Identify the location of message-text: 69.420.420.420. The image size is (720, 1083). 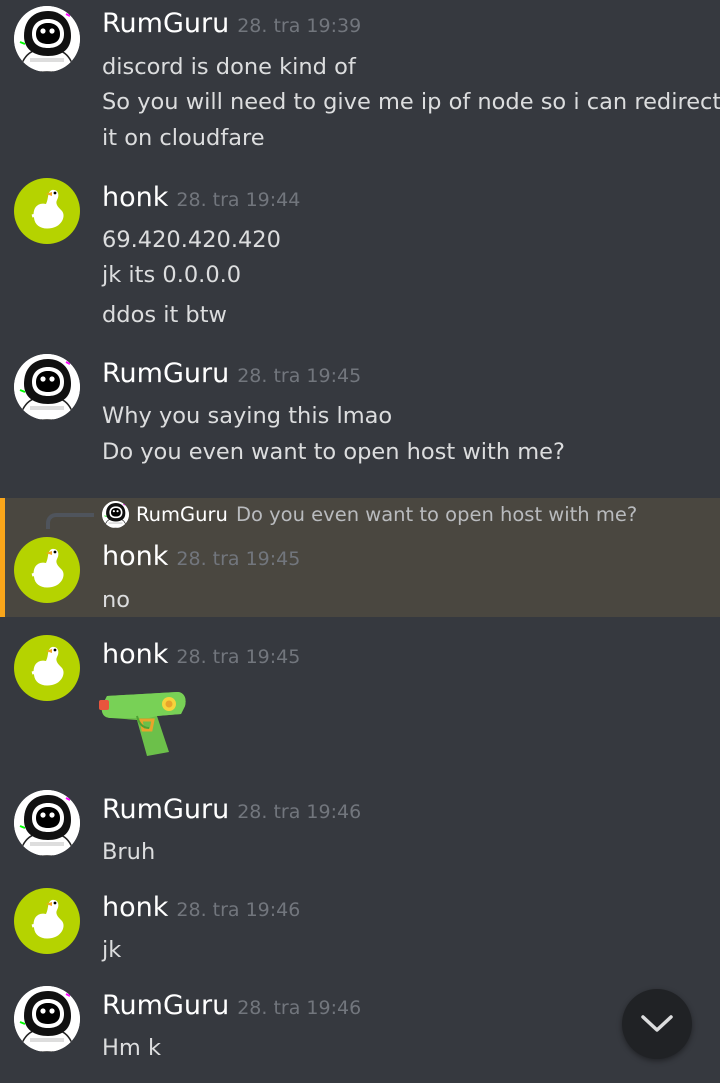
(191, 240).